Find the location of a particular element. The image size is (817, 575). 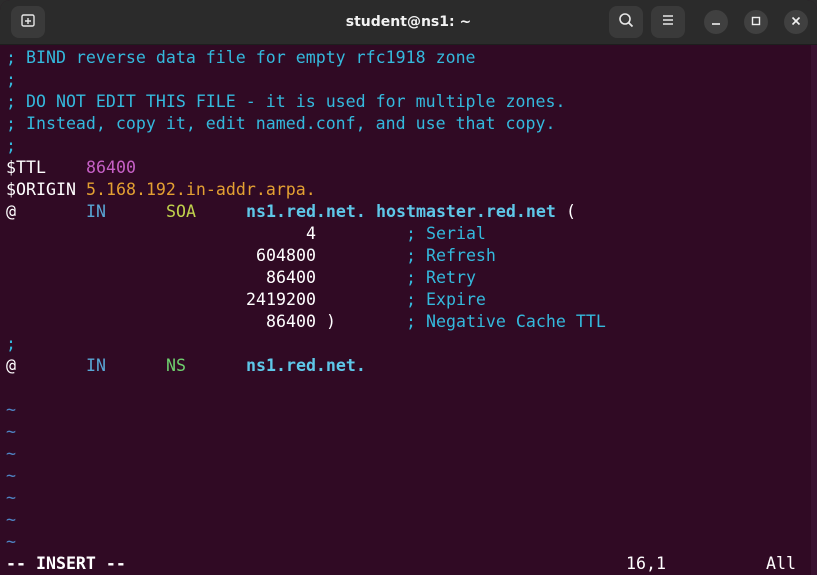

scrollbar is located at coordinates (814, 310).